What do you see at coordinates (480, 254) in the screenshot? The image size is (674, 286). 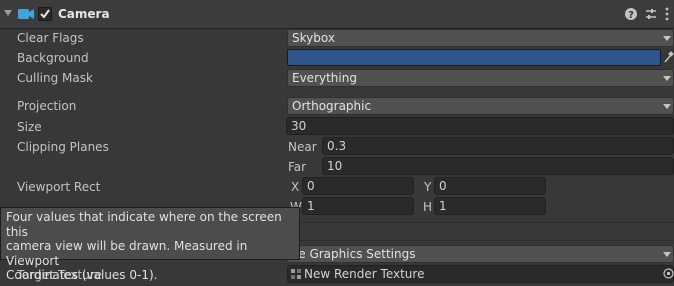 I see `rendering-path-dropdown: se Graphics Settings` at bounding box center [480, 254].